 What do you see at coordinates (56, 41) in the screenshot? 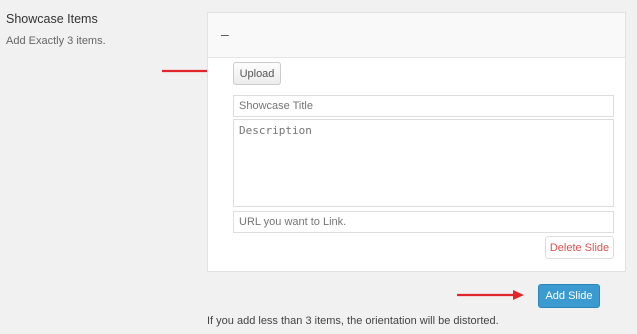
I see `field-description: Add Exactly 3 items.` at bounding box center [56, 41].